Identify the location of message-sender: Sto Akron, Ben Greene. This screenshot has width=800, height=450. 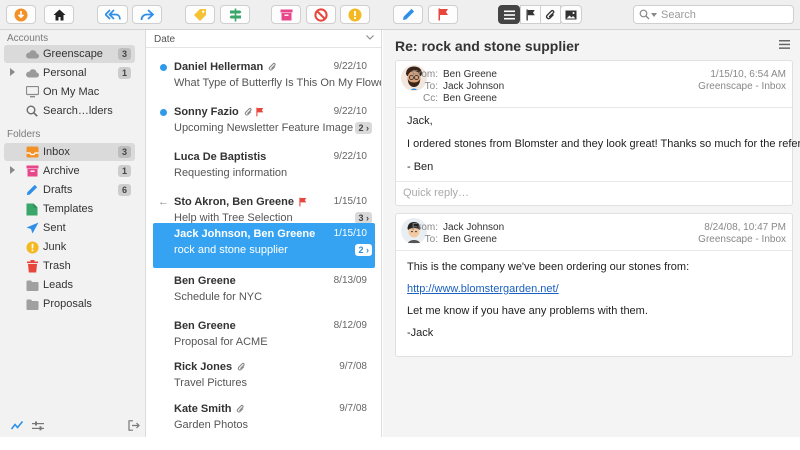
(234, 202).